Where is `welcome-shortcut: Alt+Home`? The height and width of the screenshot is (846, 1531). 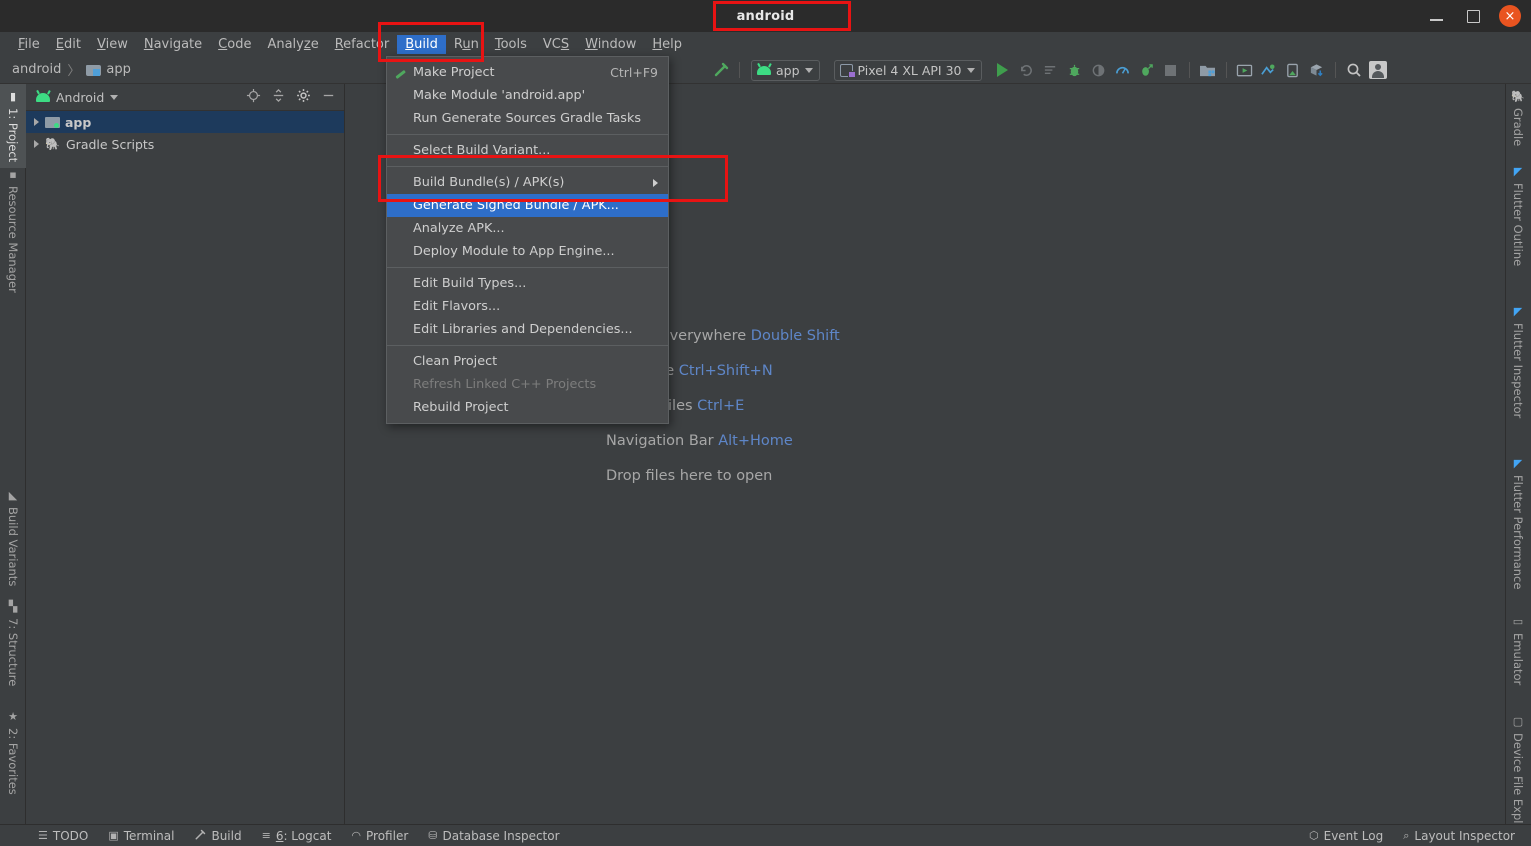 welcome-shortcut: Alt+Home is located at coordinates (755, 441).